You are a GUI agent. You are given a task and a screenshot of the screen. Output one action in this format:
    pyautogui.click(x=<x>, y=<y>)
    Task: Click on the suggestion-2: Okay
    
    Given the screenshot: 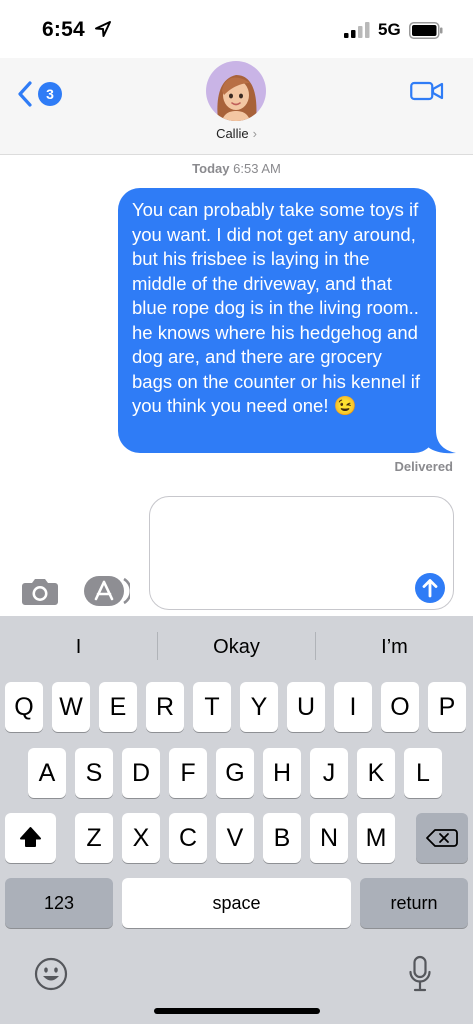 What is the action you would take?
    pyautogui.click(x=236, y=639)
    